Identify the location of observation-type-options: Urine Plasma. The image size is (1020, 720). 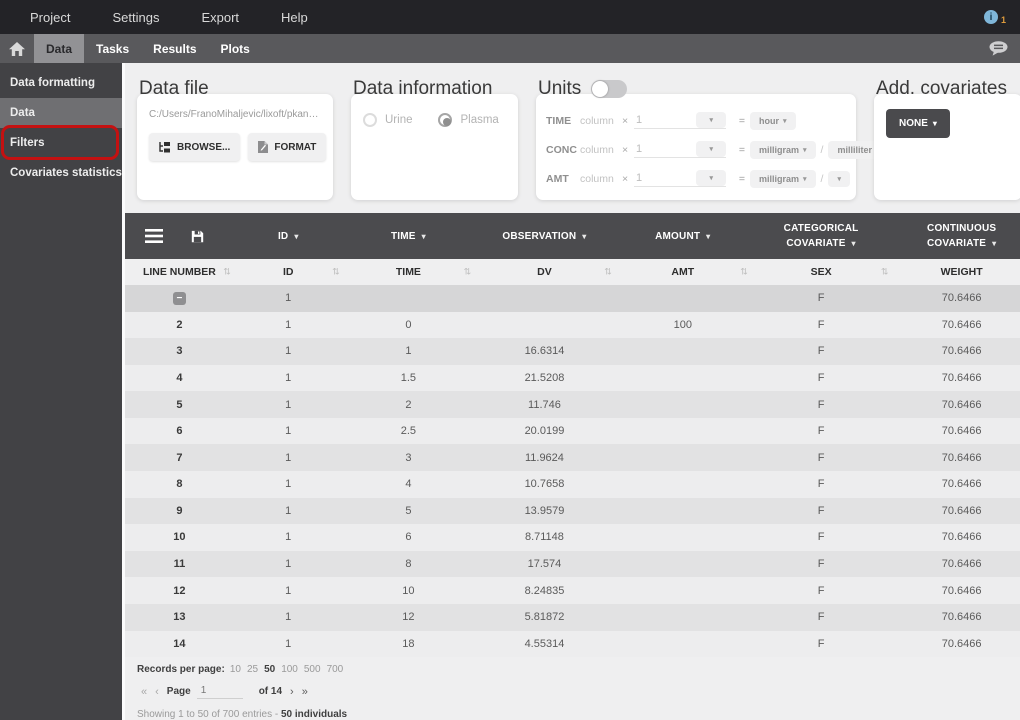
(434, 120).